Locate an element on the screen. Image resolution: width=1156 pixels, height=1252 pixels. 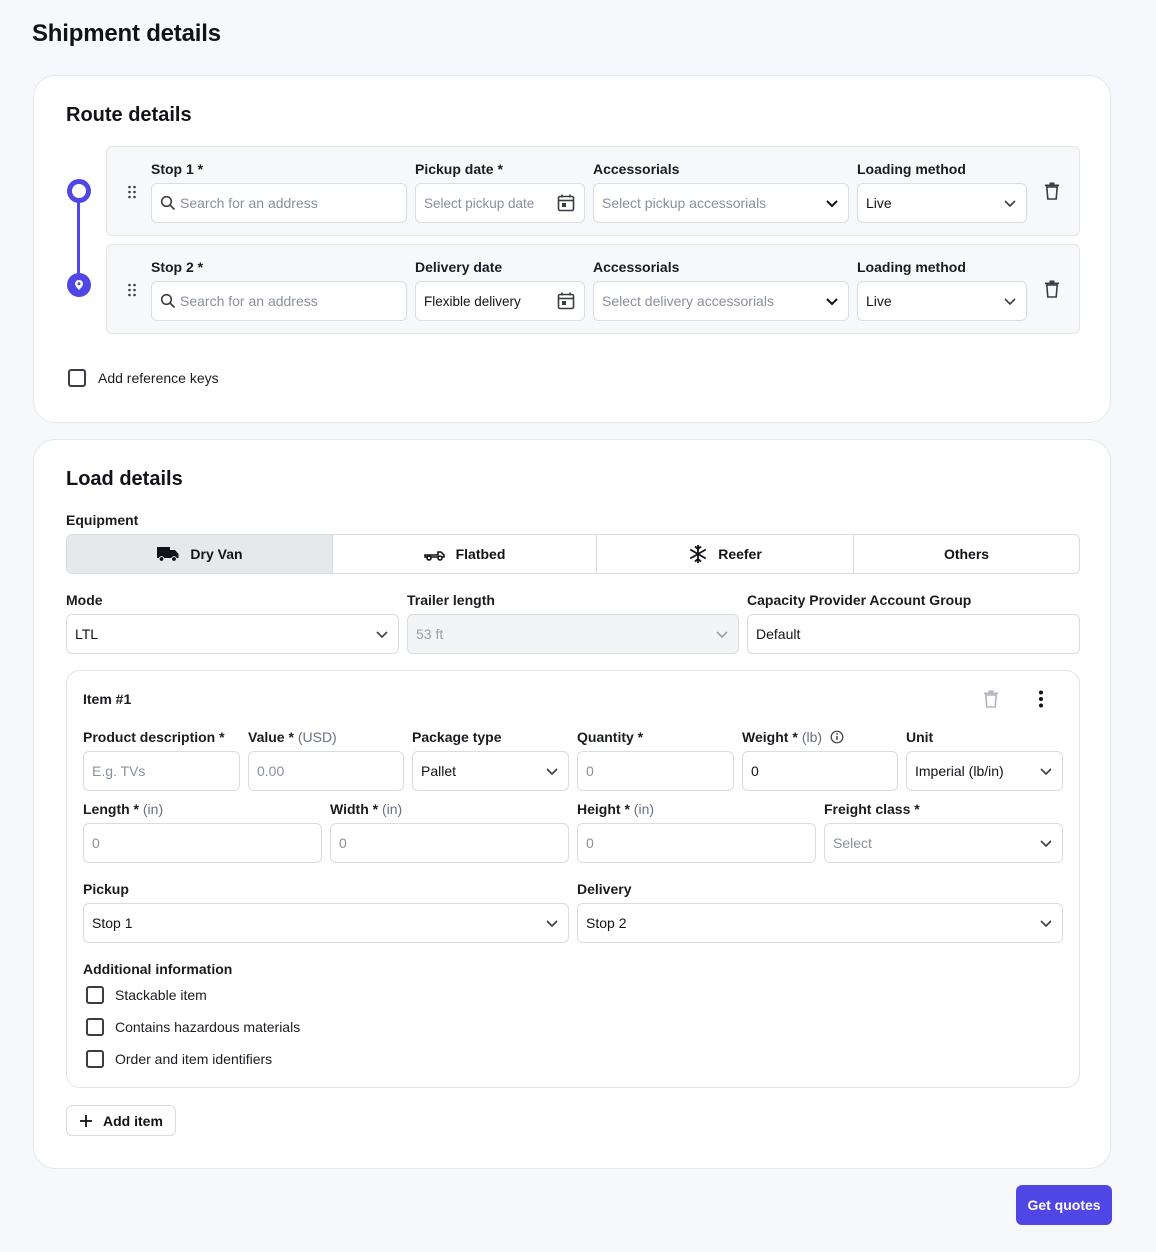
additional-information-label: Additional information is located at coordinates (158, 969).